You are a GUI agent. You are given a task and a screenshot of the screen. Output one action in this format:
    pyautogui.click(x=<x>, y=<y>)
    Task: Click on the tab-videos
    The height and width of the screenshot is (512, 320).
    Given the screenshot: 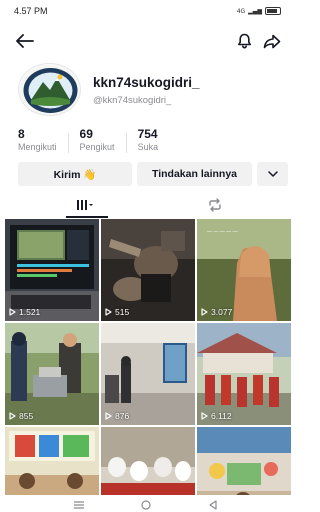 What is the action you would take?
    pyautogui.click(x=85, y=205)
    